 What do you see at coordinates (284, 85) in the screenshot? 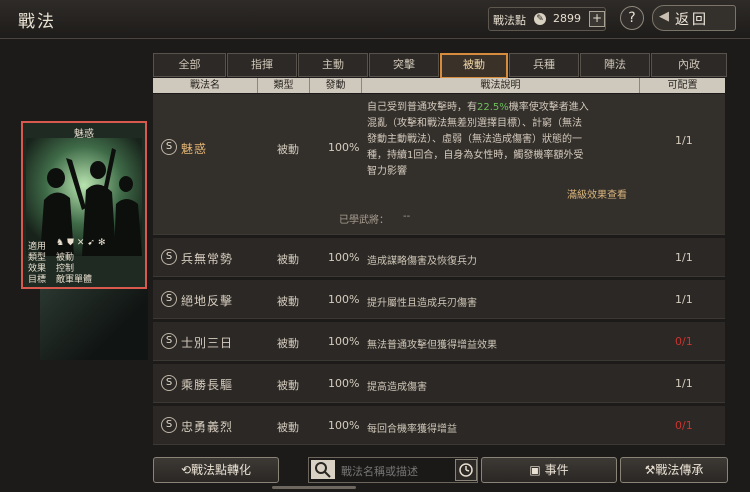
I see `column-type: 類型` at bounding box center [284, 85].